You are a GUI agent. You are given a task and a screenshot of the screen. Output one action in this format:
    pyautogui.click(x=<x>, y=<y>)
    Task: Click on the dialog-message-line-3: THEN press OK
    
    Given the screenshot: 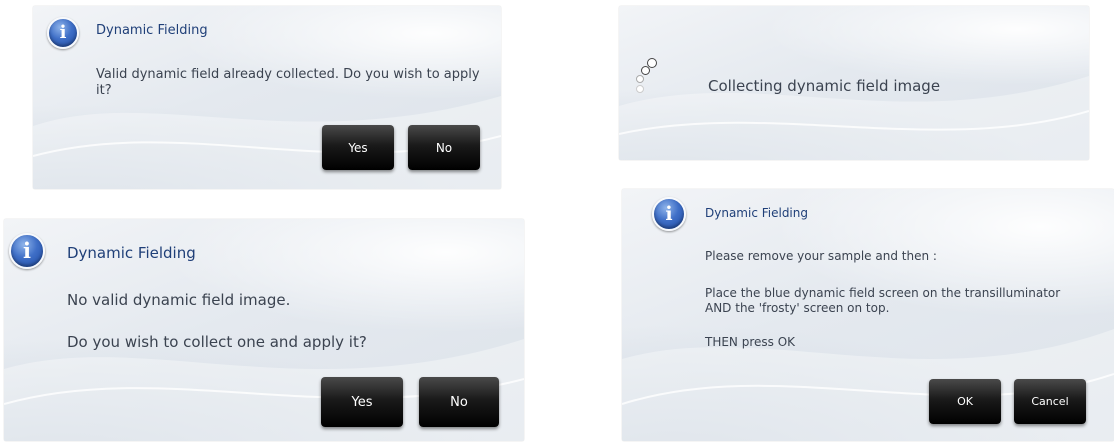 What is the action you would take?
    pyautogui.click(x=750, y=342)
    